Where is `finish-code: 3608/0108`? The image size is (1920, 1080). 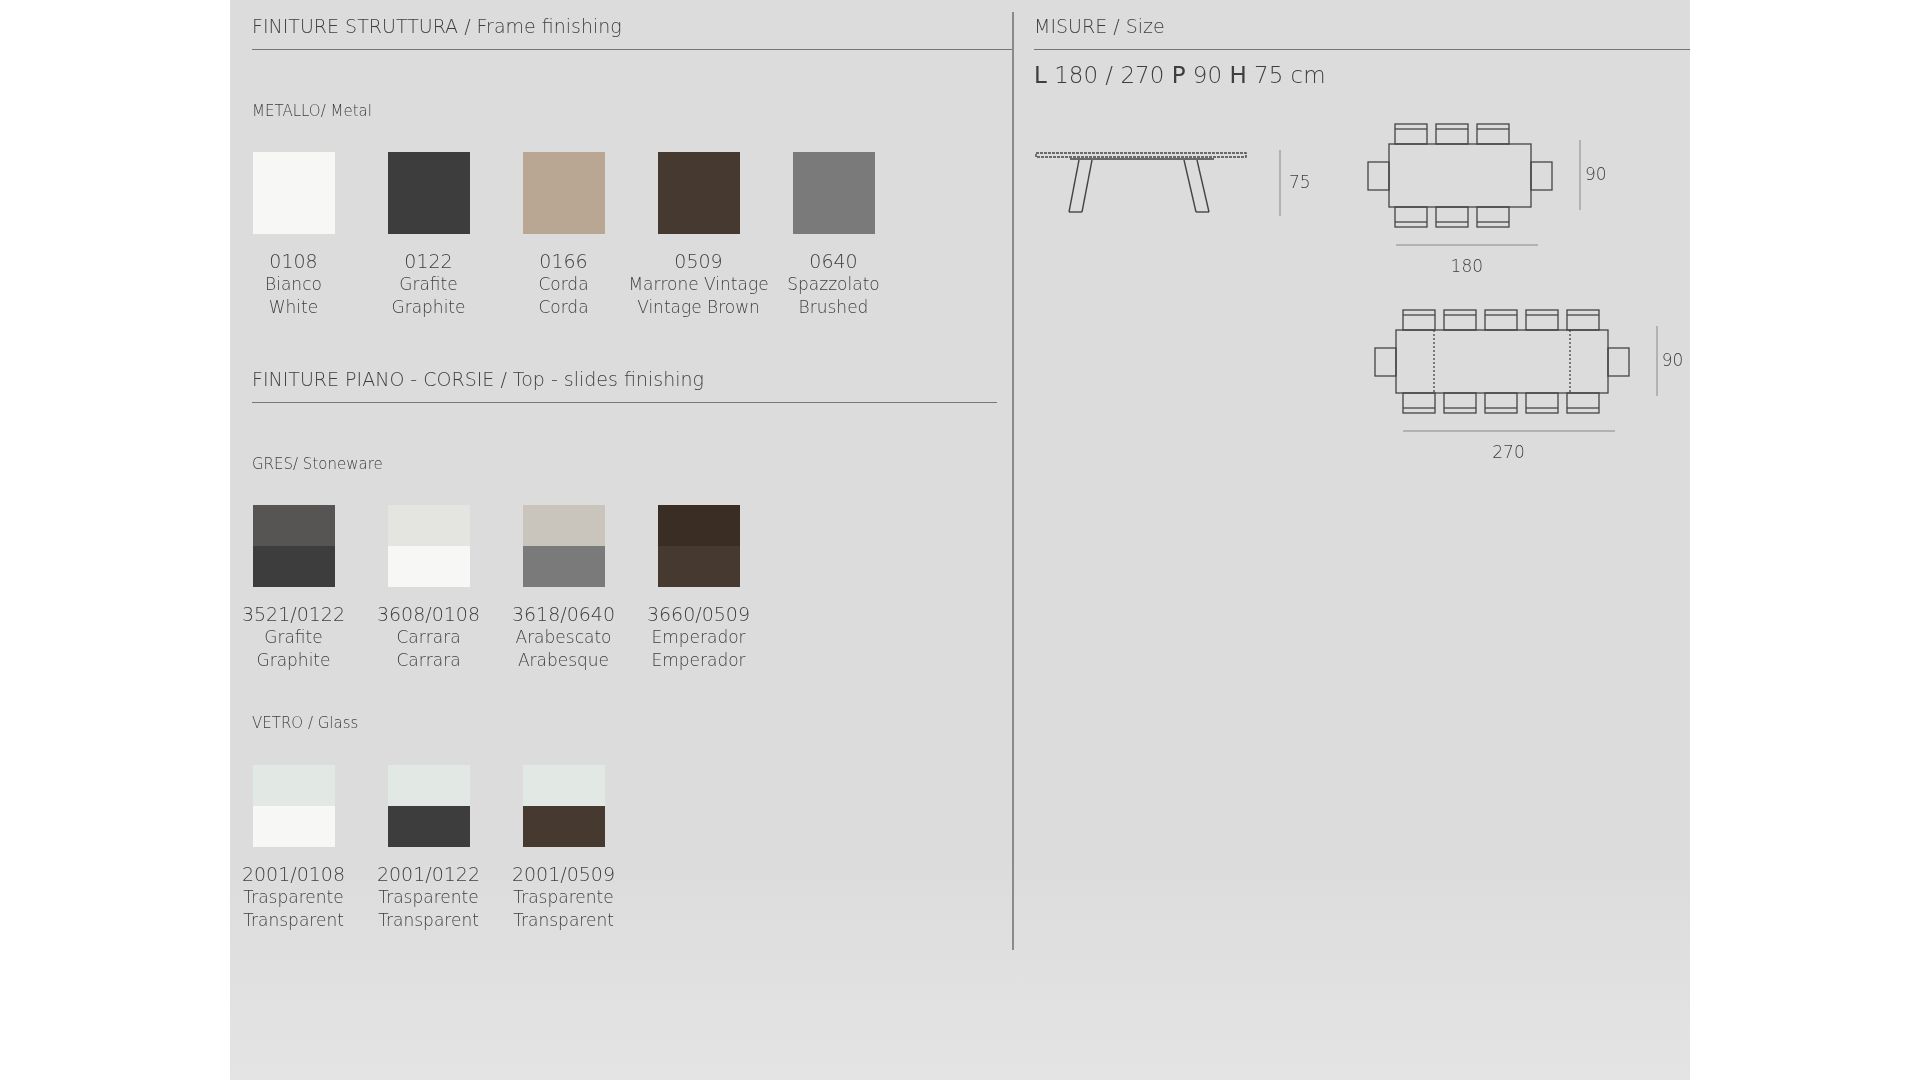 finish-code: 3608/0108 is located at coordinates (428, 614).